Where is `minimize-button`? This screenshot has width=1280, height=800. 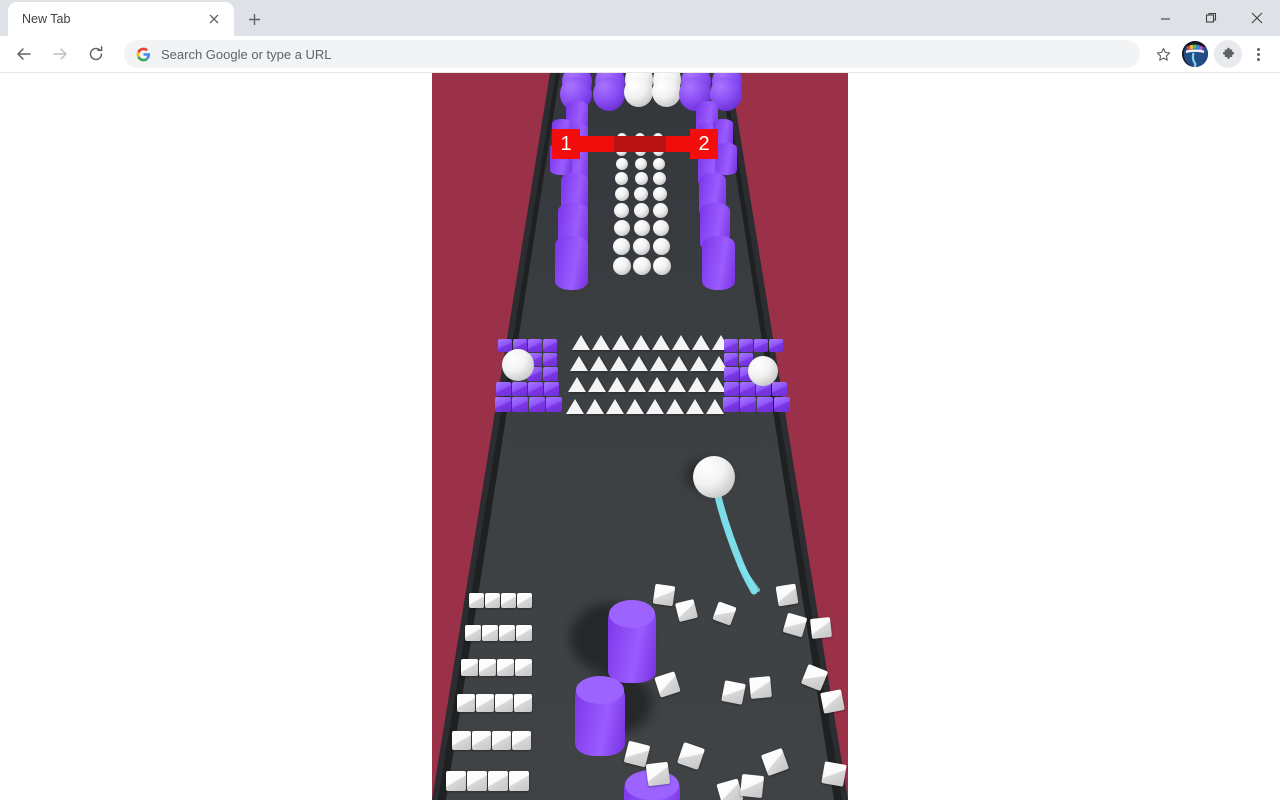
minimize-button is located at coordinates (1165, 18).